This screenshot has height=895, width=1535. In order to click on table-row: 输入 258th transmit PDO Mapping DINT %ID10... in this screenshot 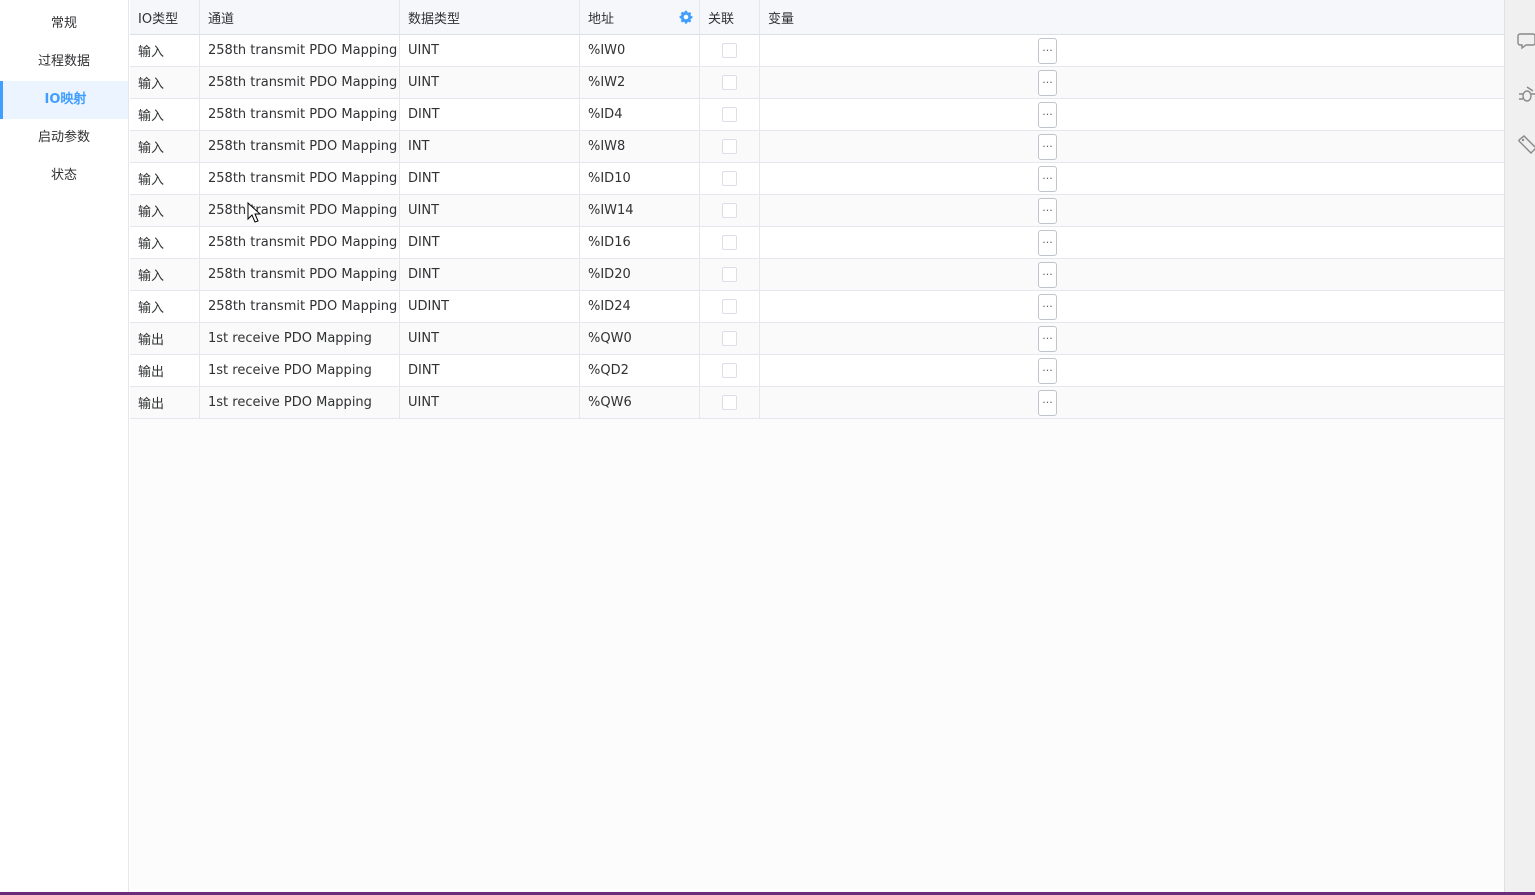, I will do `click(817, 179)`.